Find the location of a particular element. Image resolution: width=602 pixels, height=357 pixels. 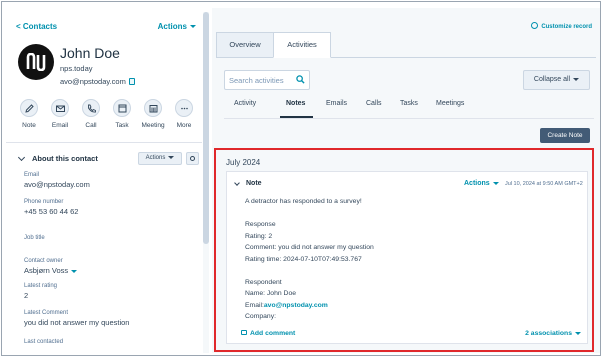

settings-gear-button is located at coordinates (192, 158).